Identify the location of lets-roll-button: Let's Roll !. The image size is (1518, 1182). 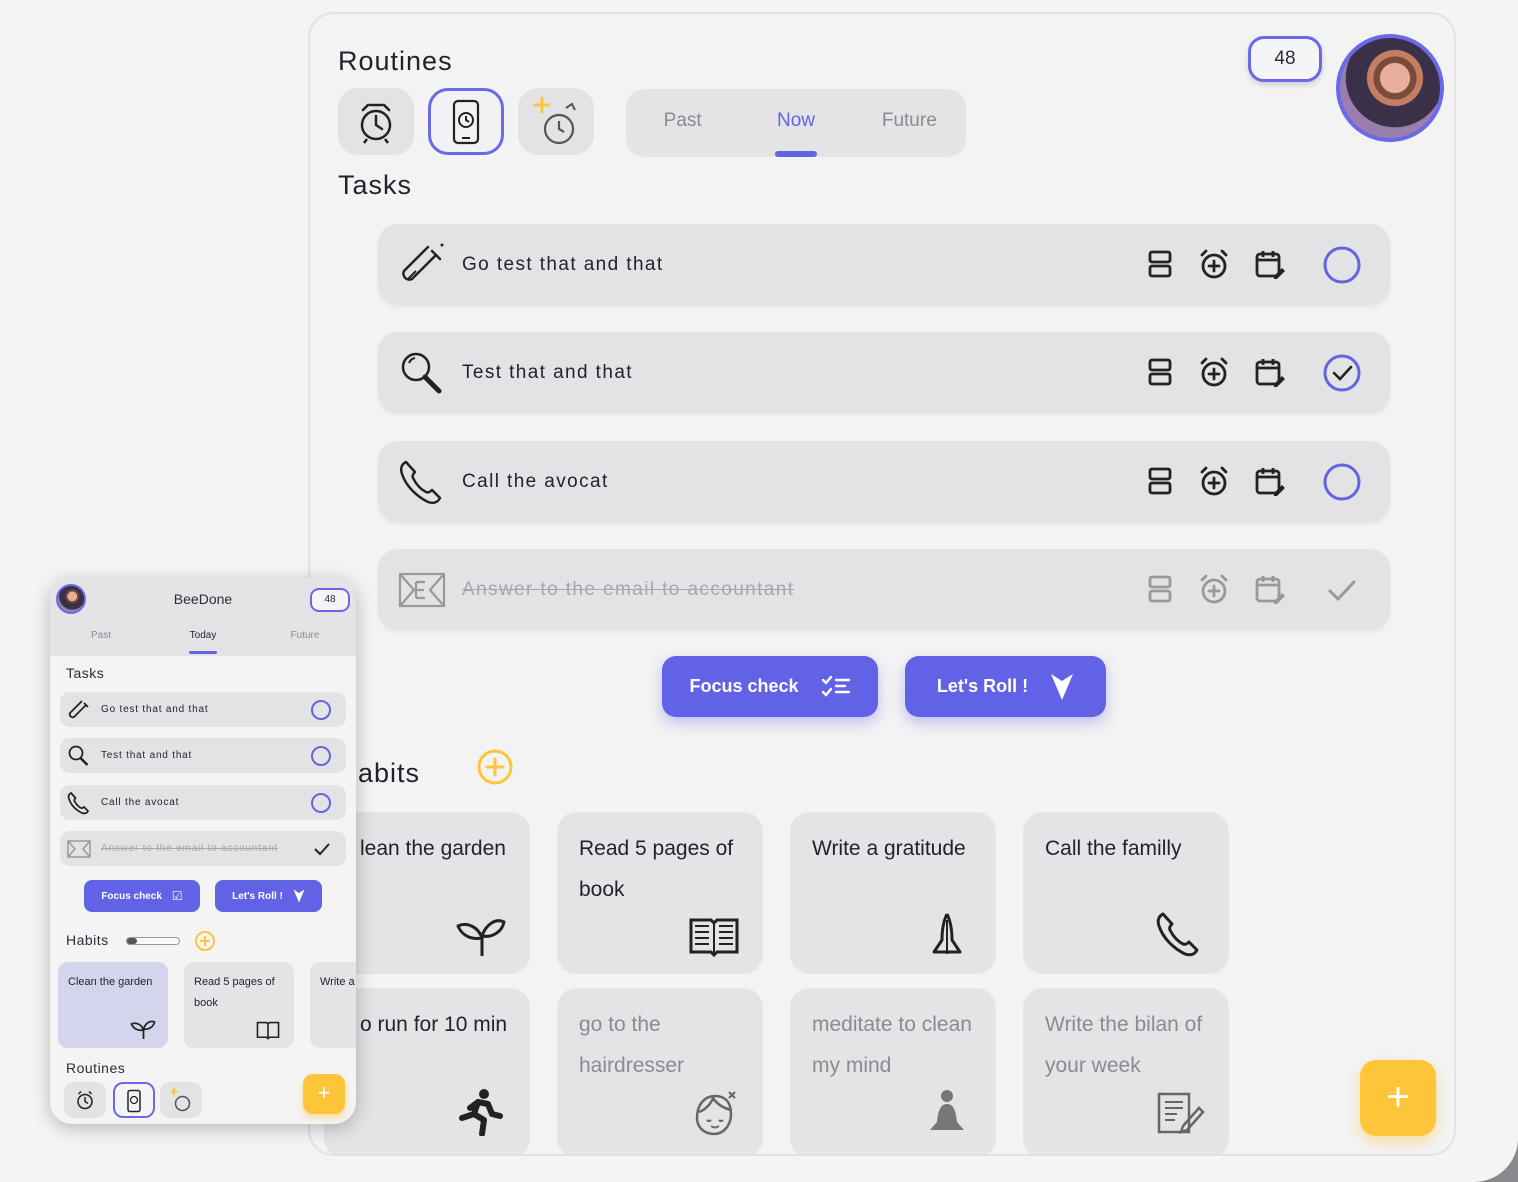
(1005, 686).